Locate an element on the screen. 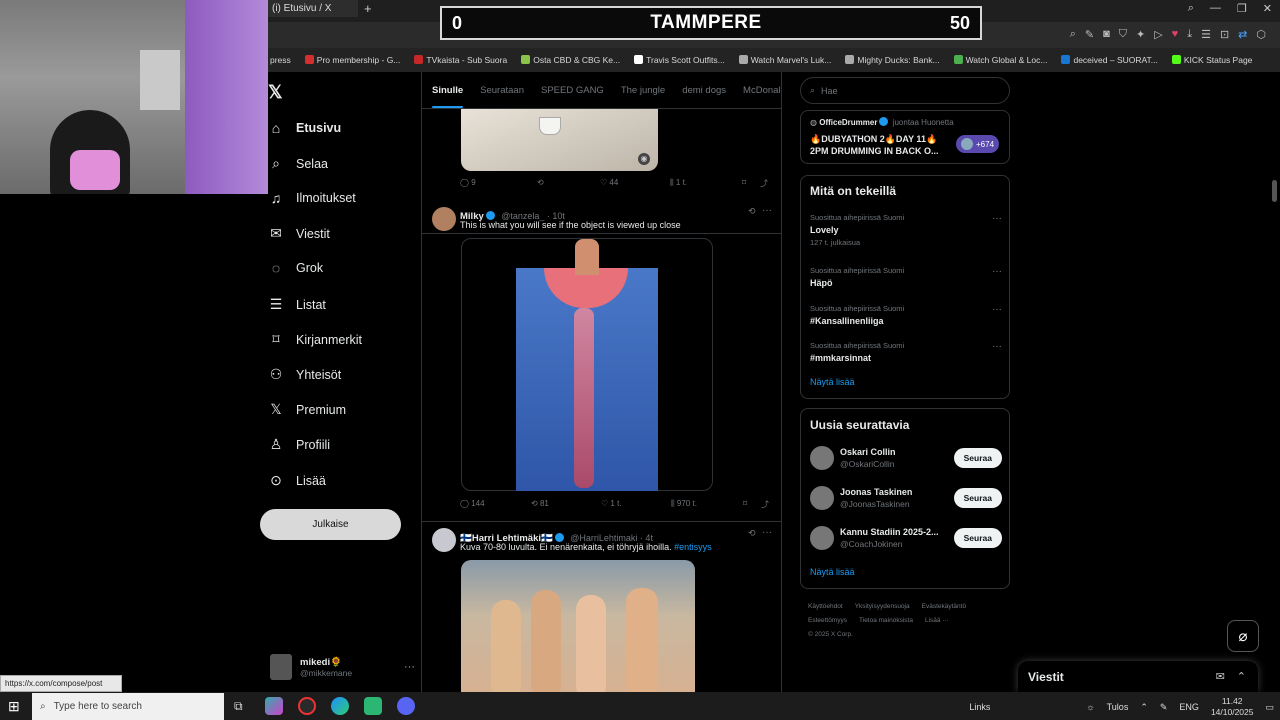  nav-item-listat: ☰ Listat is located at coordinates (297, 304).